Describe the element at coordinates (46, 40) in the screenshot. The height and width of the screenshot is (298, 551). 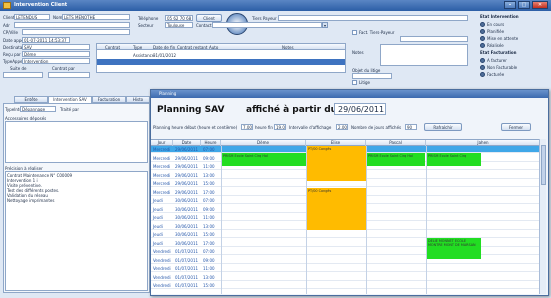
I see `date-appel-field: 01-07-2011 14:53:37` at that location.